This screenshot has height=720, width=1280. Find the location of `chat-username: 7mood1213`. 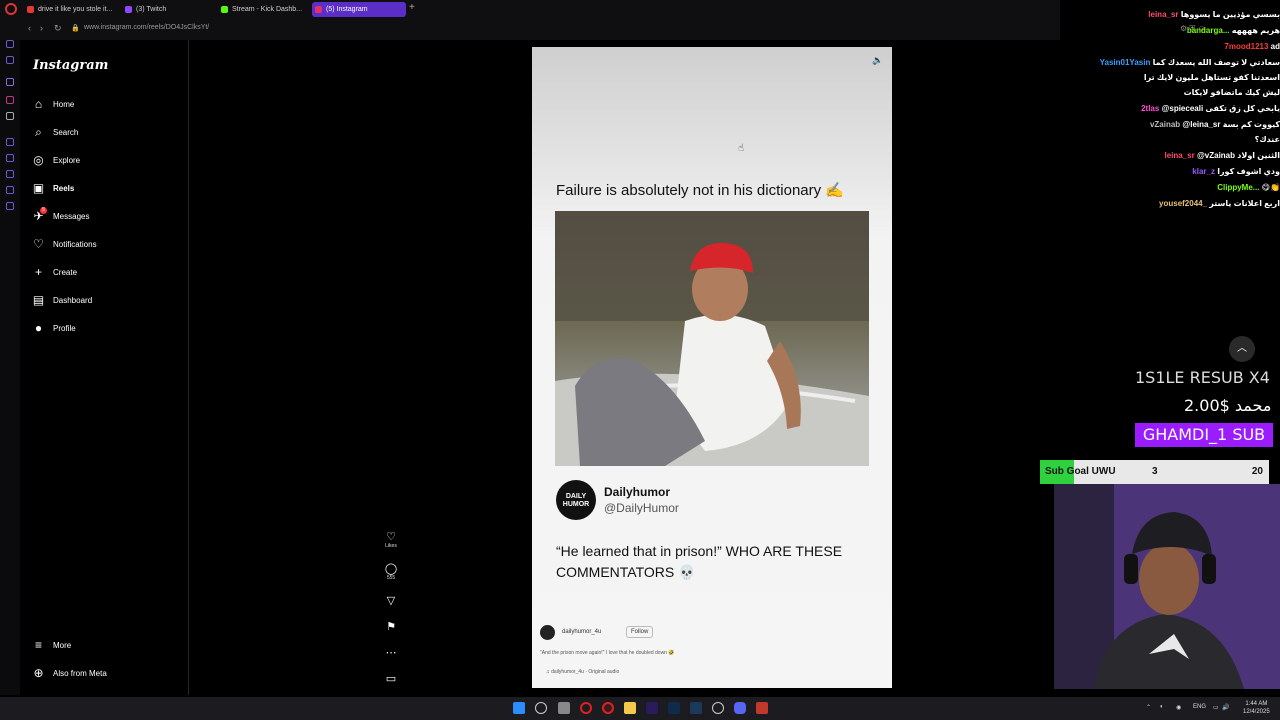

chat-username: 7mood1213 is located at coordinates (1246, 46).